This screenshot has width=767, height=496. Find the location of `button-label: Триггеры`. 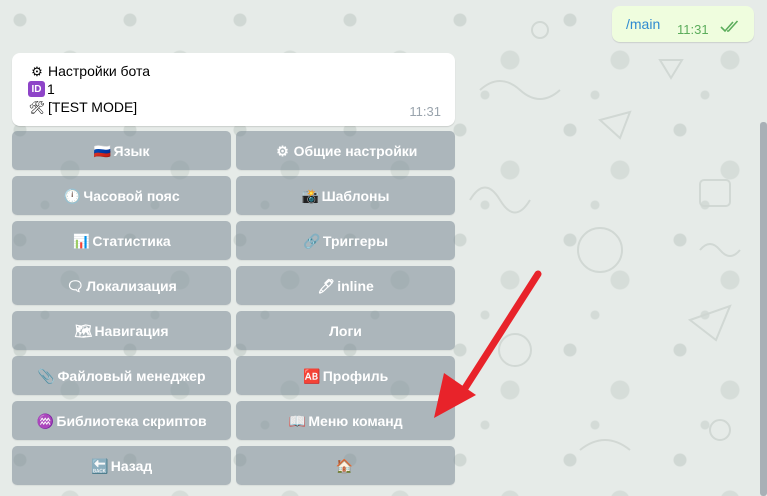

button-label: Триггеры is located at coordinates (355, 240).